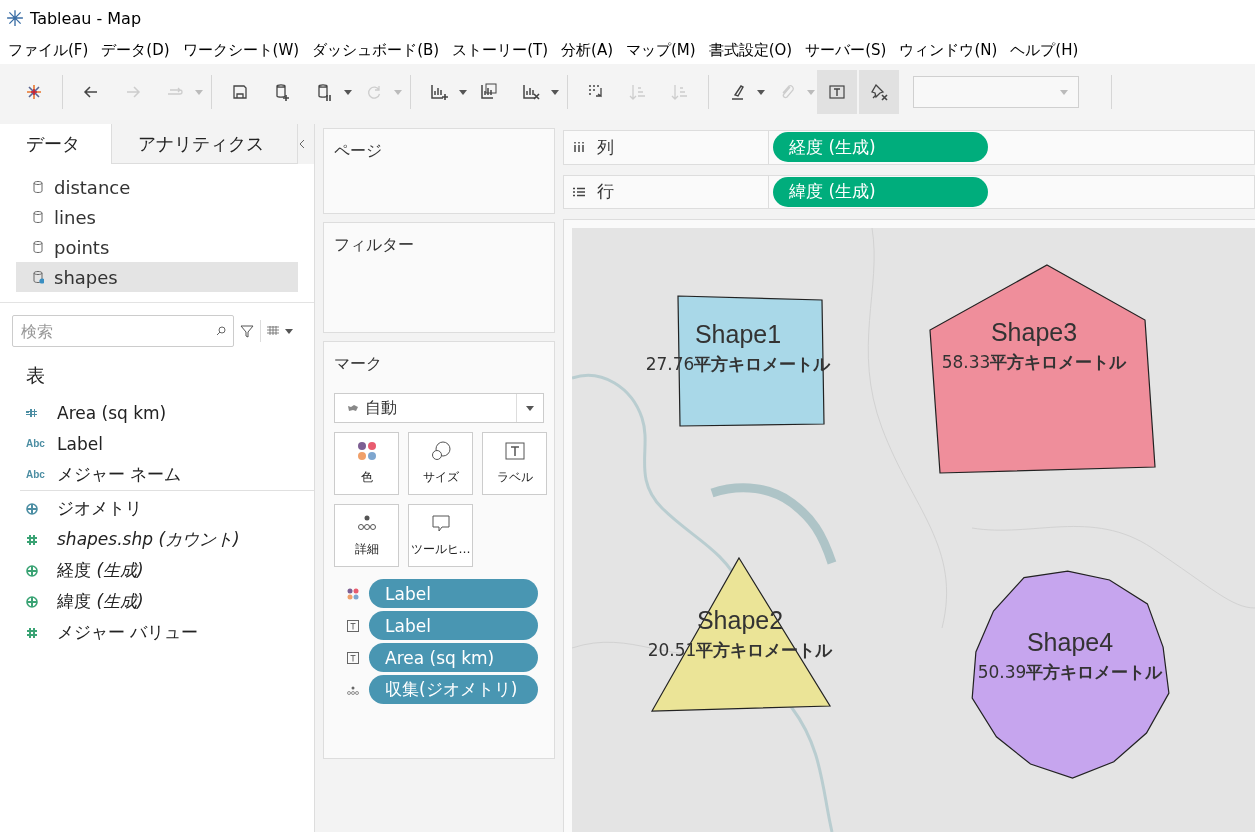 The width and height of the screenshot is (1255, 832). Describe the element at coordinates (241, 50) in the screenshot. I see `menu-item: ワークシート(W)` at that location.